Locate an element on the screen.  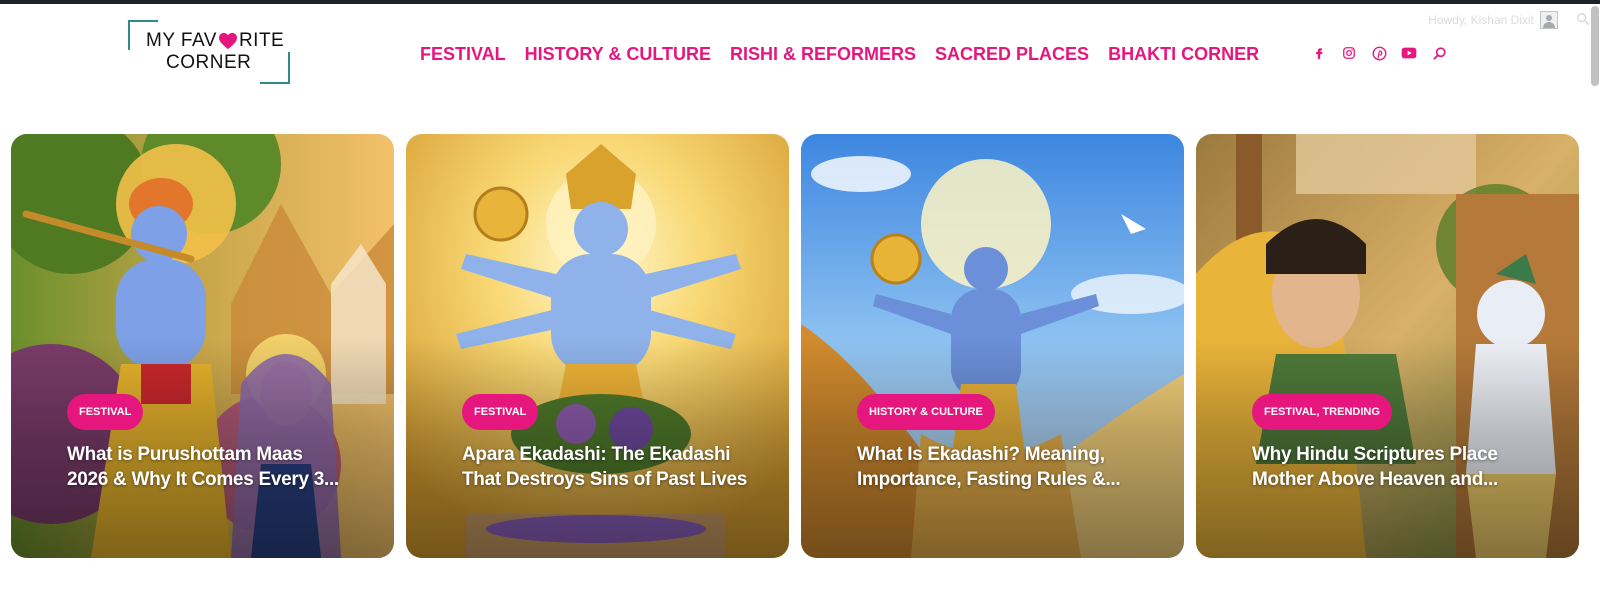
post-title-line-1: Apara Ekadashi: The Ekadashi is located at coordinates (602, 454).